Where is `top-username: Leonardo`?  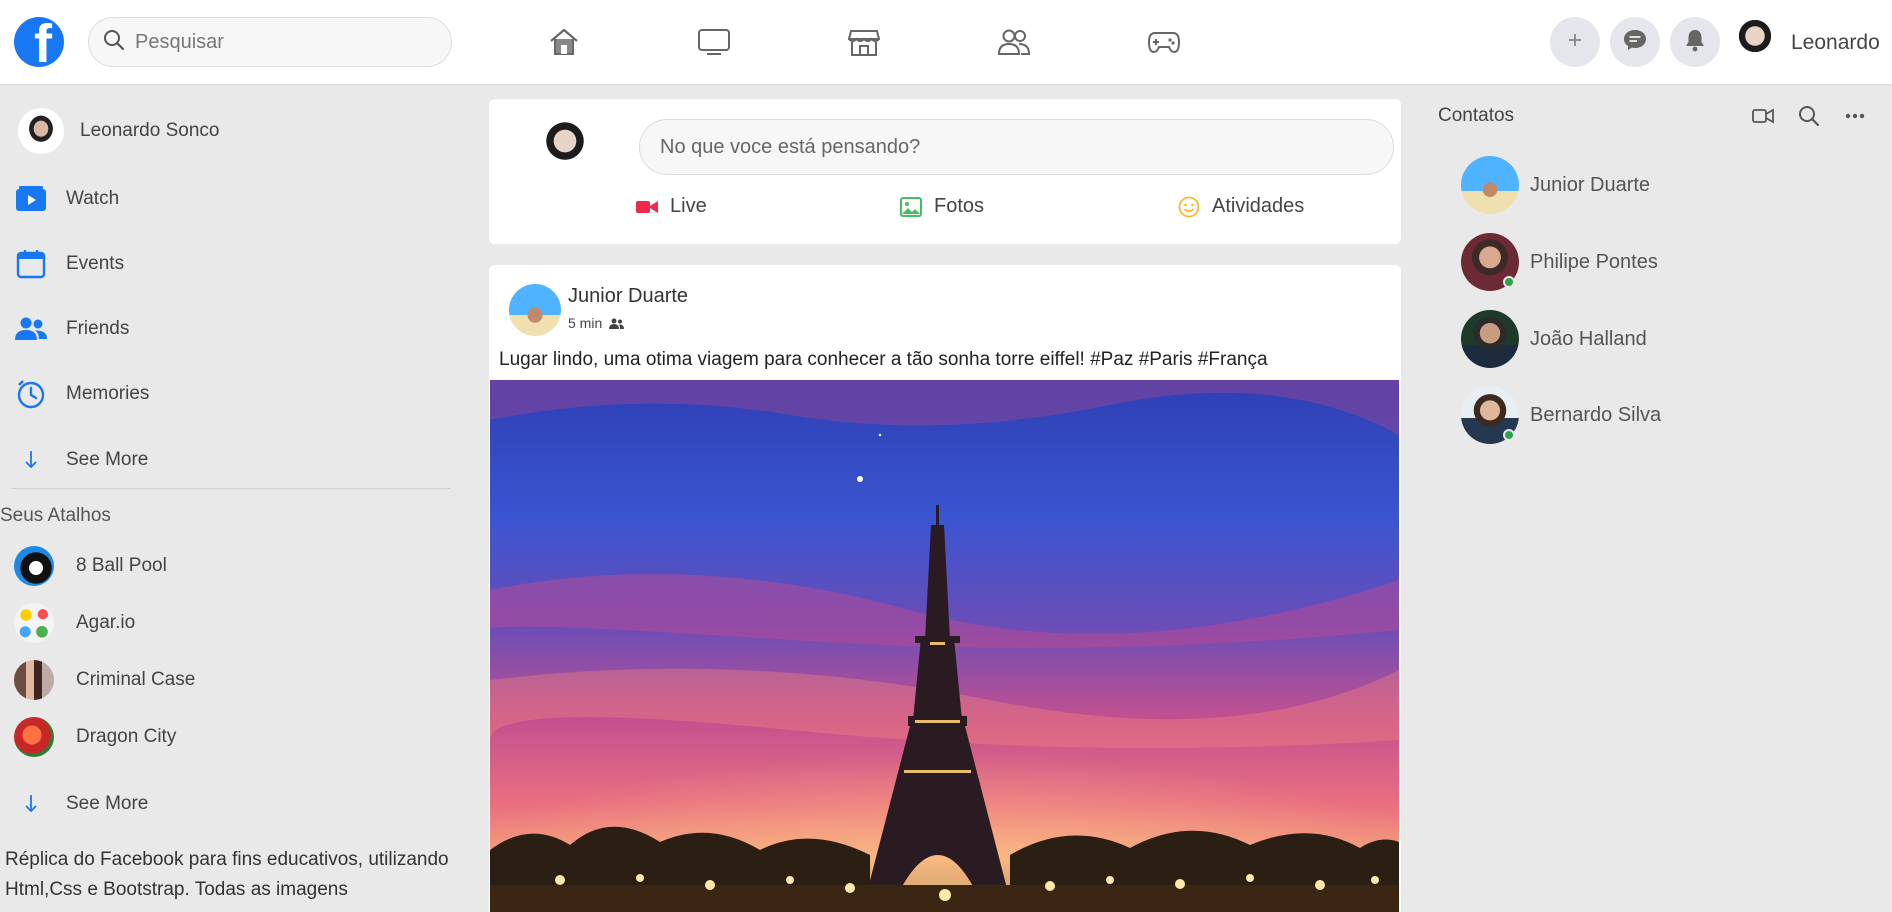
top-username: Leonardo is located at coordinates (1835, 43).